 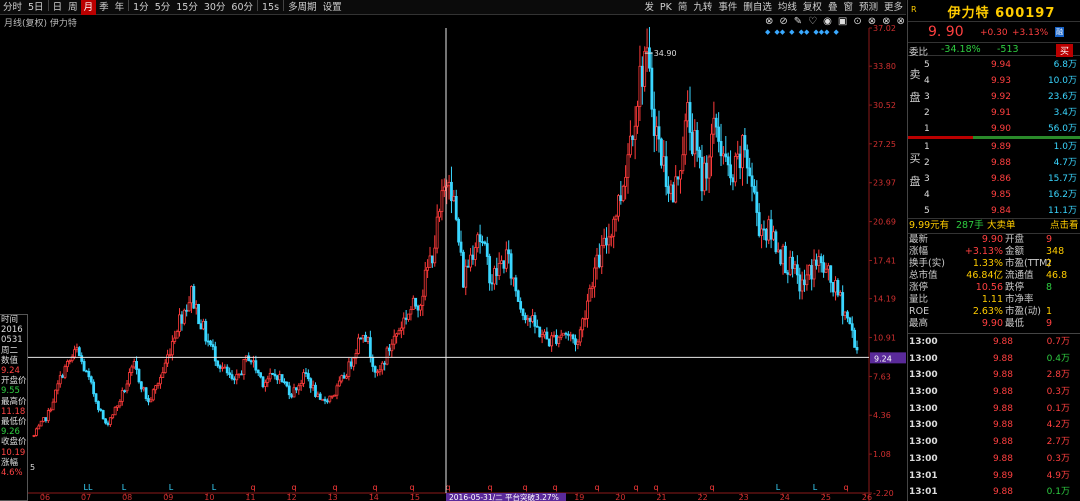 I want to click on tick-row: 13:01 9.88 0.1万, so click(x=994, y=492).